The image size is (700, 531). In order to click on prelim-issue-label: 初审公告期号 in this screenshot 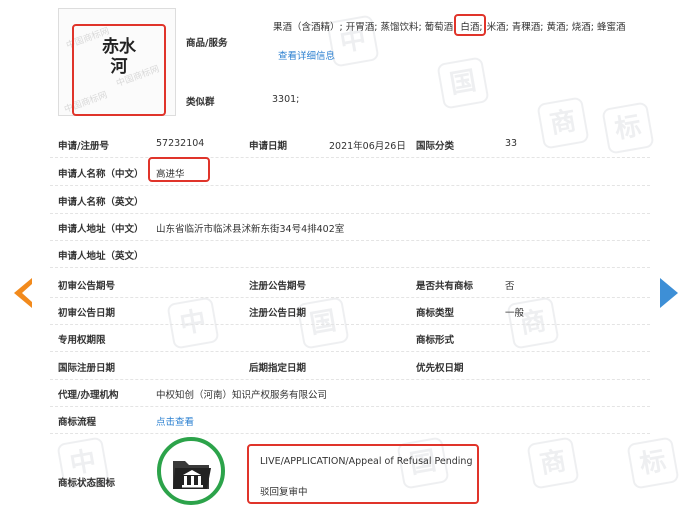, I will do `click(87, 286)`.